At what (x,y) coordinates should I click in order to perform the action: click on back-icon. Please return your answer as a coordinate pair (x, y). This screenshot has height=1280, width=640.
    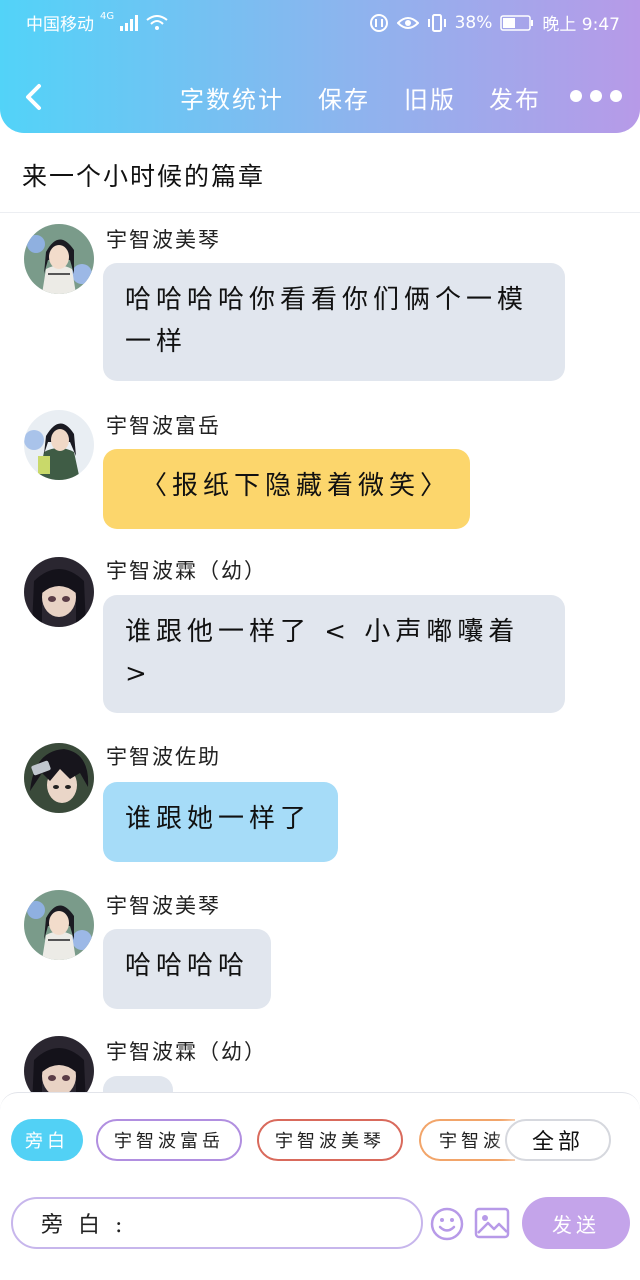
    Looking at the image, I should click on (33, 97).